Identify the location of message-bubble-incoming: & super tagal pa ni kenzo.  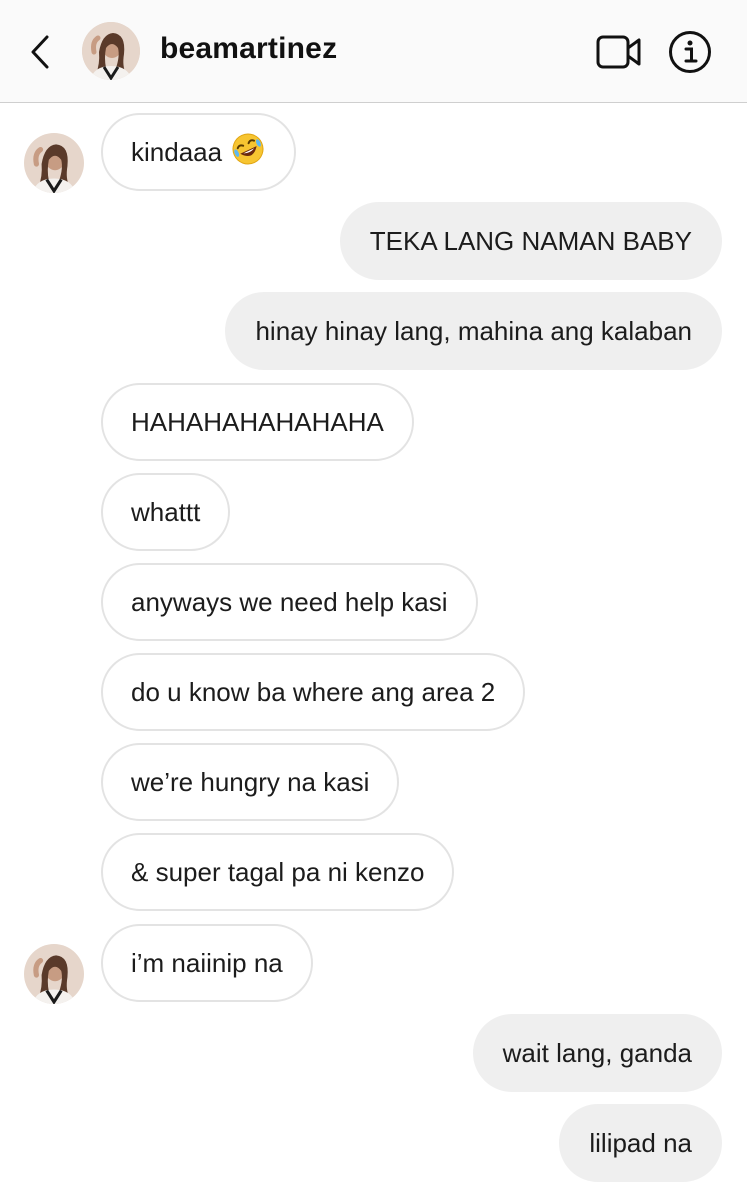
(278, 872).